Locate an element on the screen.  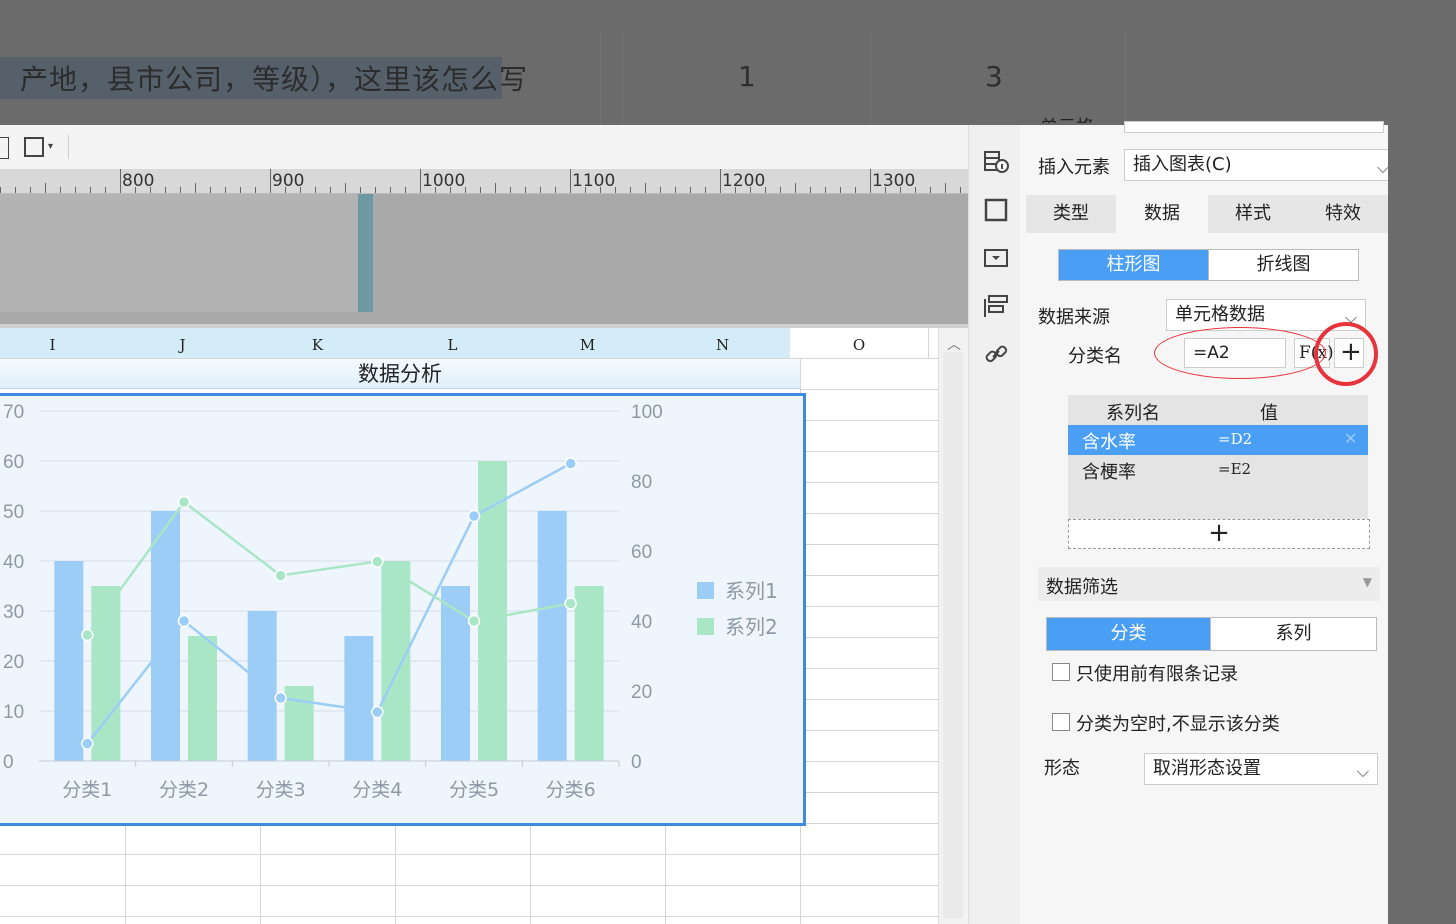
series-value: =D2 is located at coordinates (1235, 439).